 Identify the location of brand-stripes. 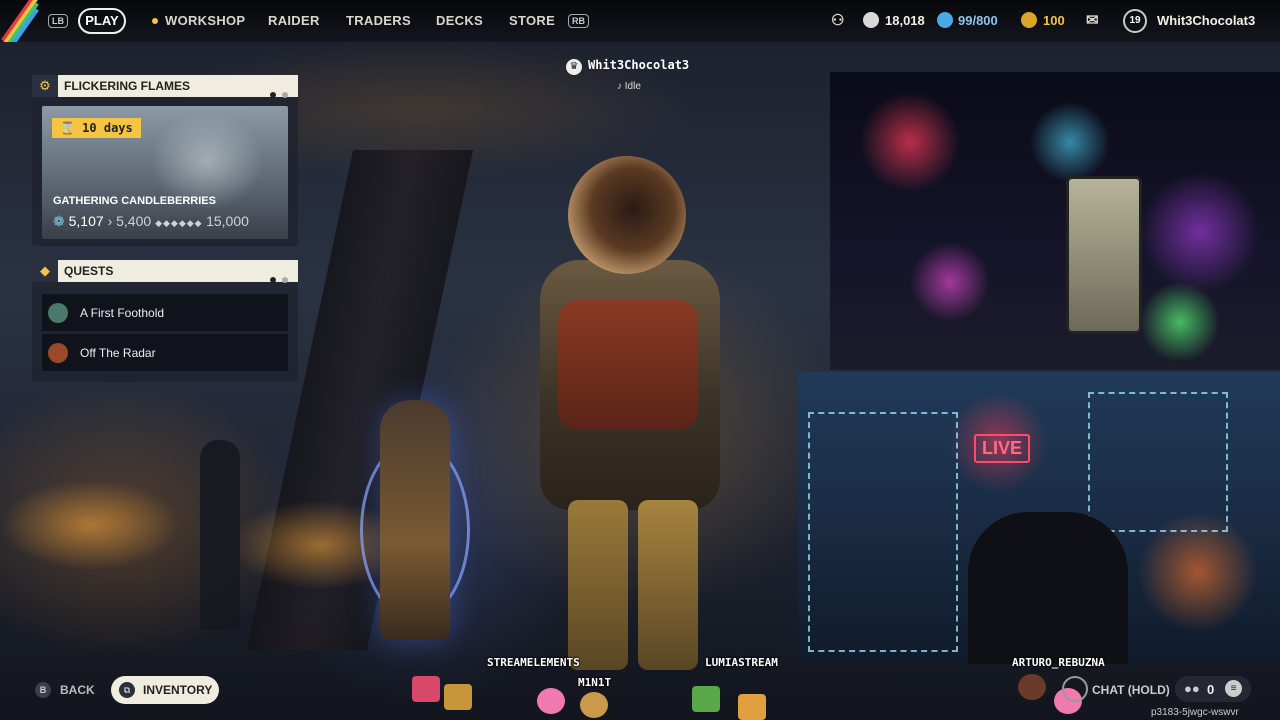
(20, 21).